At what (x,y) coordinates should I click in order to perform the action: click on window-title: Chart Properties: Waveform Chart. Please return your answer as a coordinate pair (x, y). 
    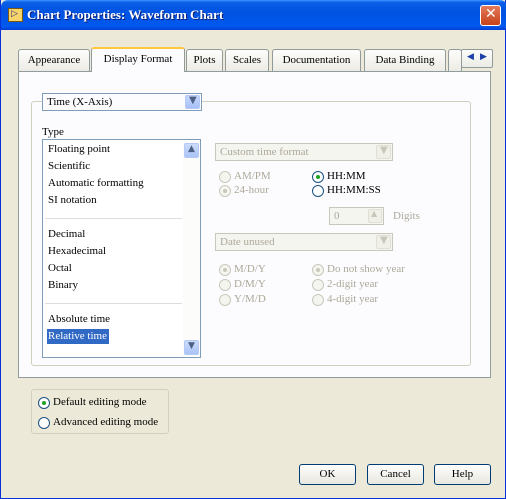
    Looking at the image, I should click on (125, 14).